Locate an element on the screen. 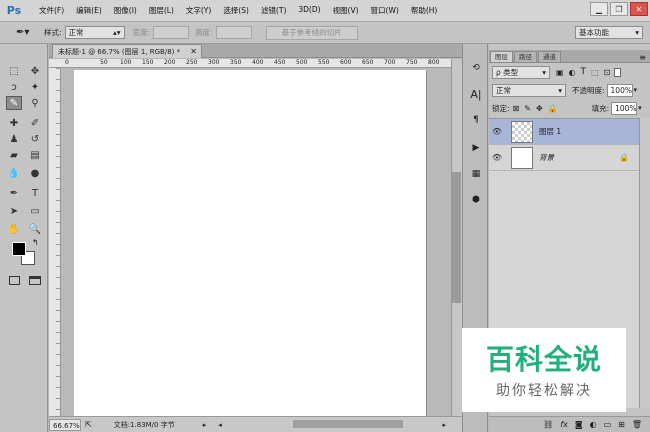 The image size is (650, 432). restore-button: ❐ is located at coordinates (619, 9).